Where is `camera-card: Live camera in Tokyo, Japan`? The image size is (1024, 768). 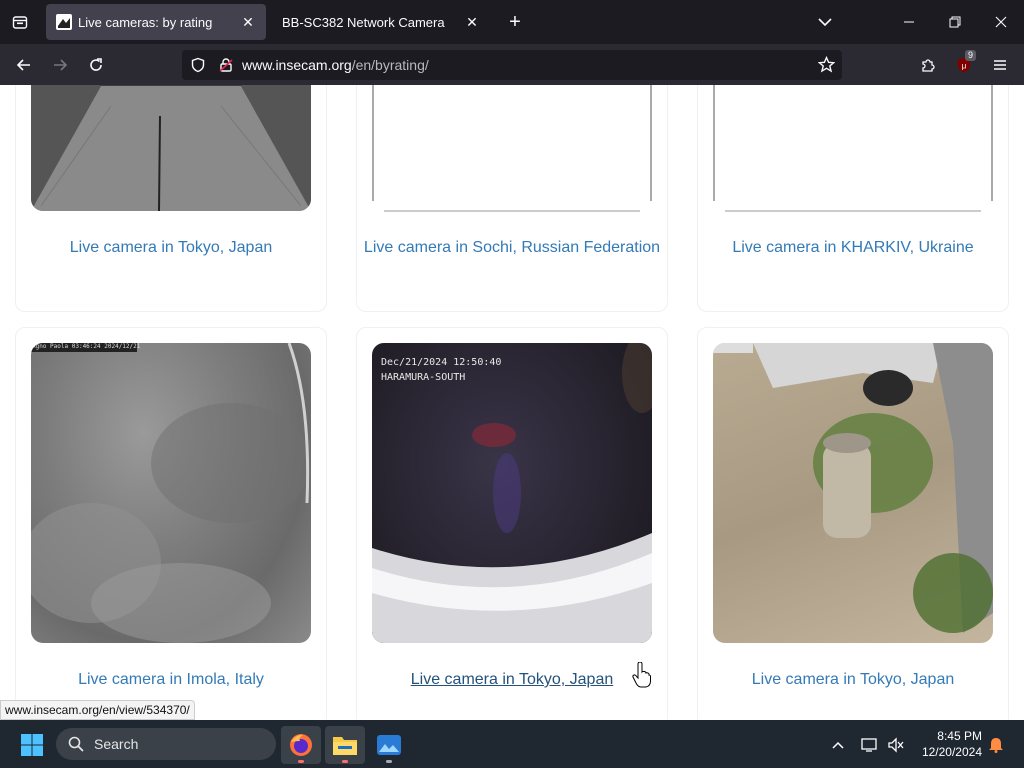
camera-card: Live camera in Tokyo, Japan is located at coordinates (171, 198).